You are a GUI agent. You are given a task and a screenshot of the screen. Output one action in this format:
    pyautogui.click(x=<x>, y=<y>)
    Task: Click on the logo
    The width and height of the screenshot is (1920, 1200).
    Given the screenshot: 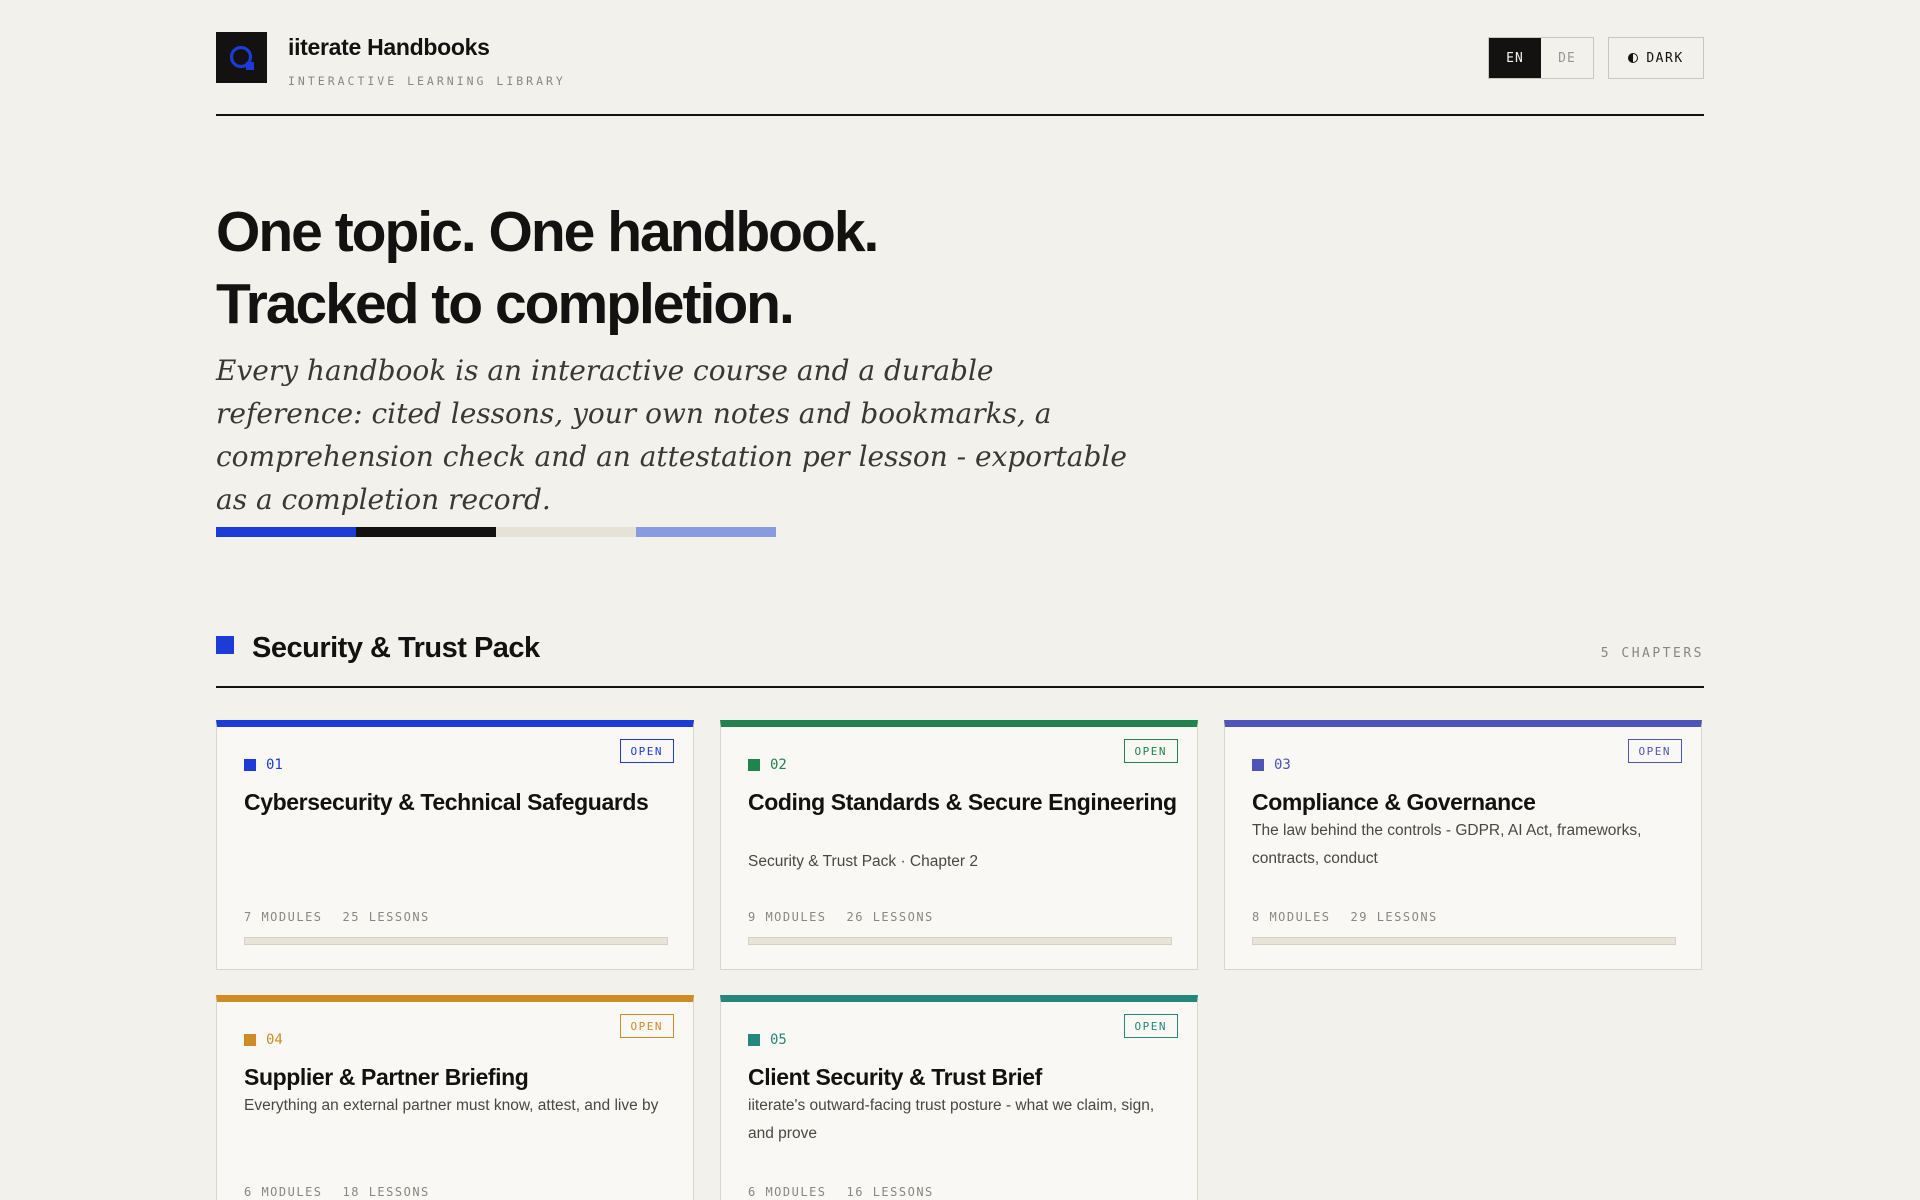 What is the action you would take?
    pyautogui.click(x=241, y=57)
    